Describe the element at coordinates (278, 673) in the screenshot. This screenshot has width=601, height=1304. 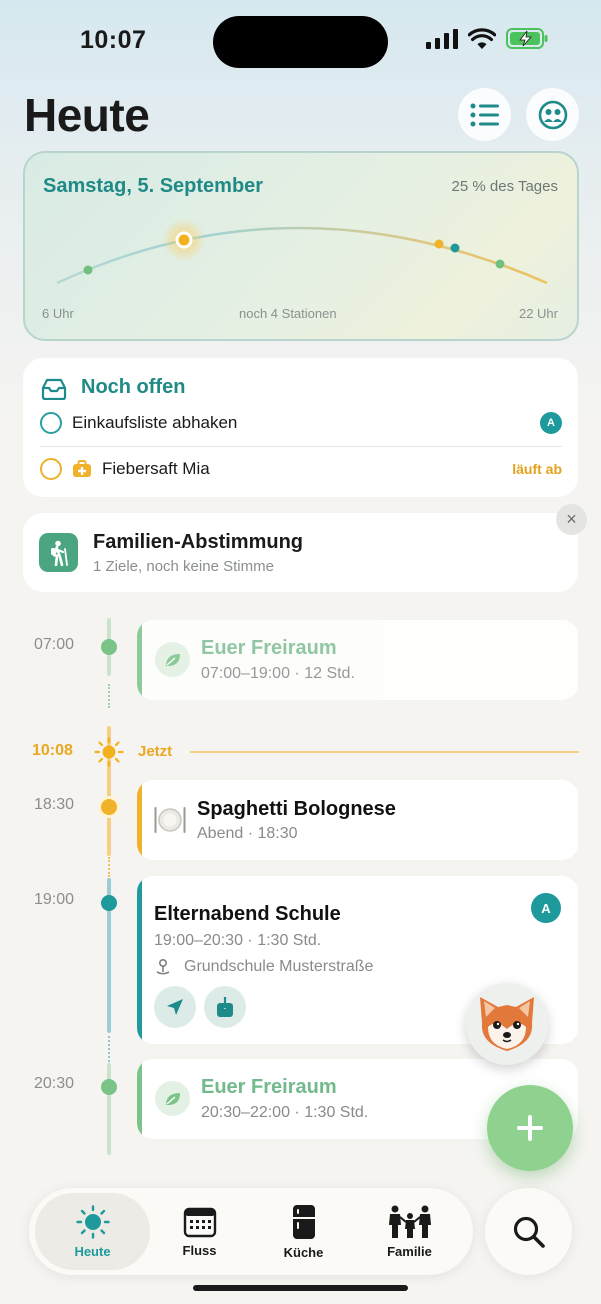
I see `event-subtitle: 07:00–19:00 · 12 Std.` at that location.